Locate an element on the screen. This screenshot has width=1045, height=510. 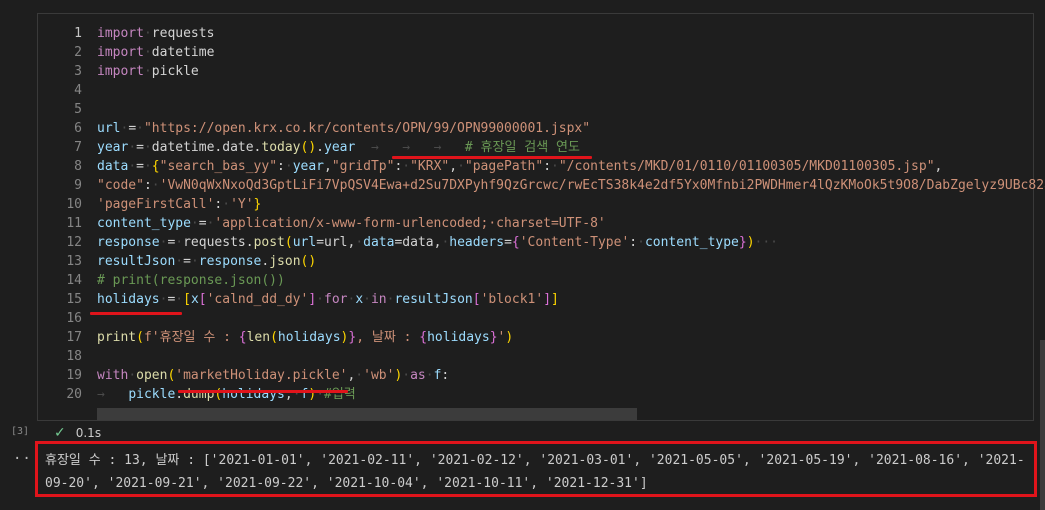
code-token: in is located at coordinates (378, 299).